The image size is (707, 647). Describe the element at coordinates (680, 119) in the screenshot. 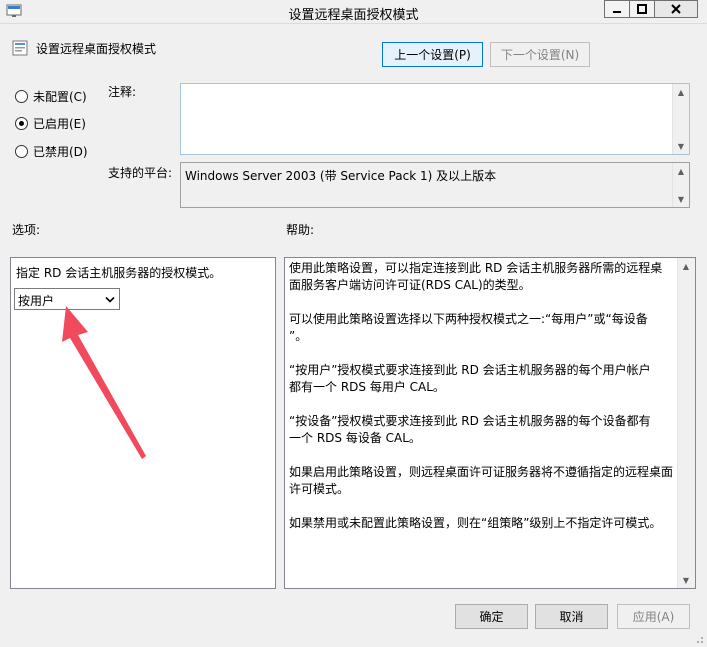

I see `comment-scrollbar: ▲ ▼` at that location.